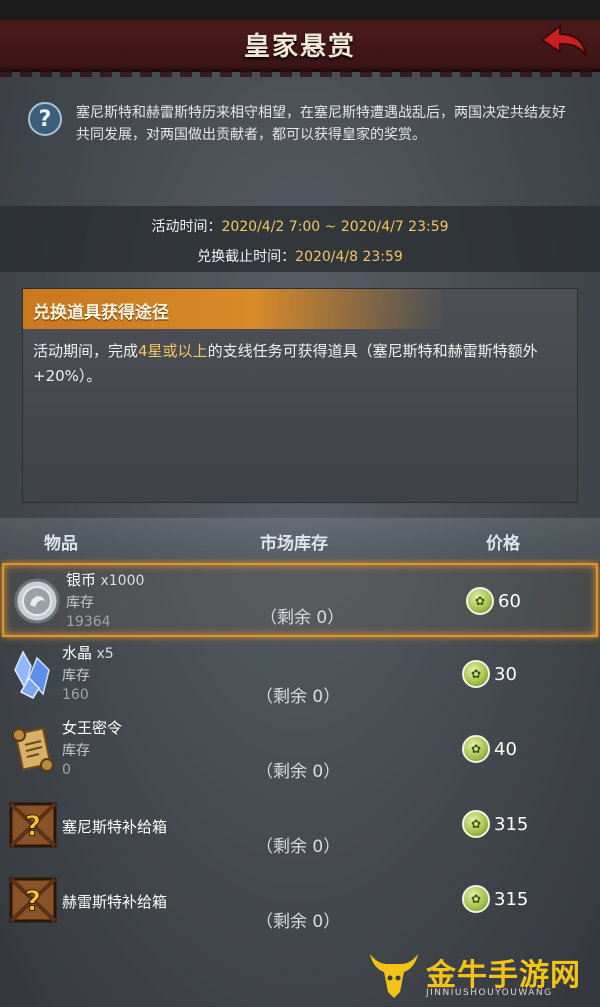  I want to click on back-arrow-icon, so click(563, 40).